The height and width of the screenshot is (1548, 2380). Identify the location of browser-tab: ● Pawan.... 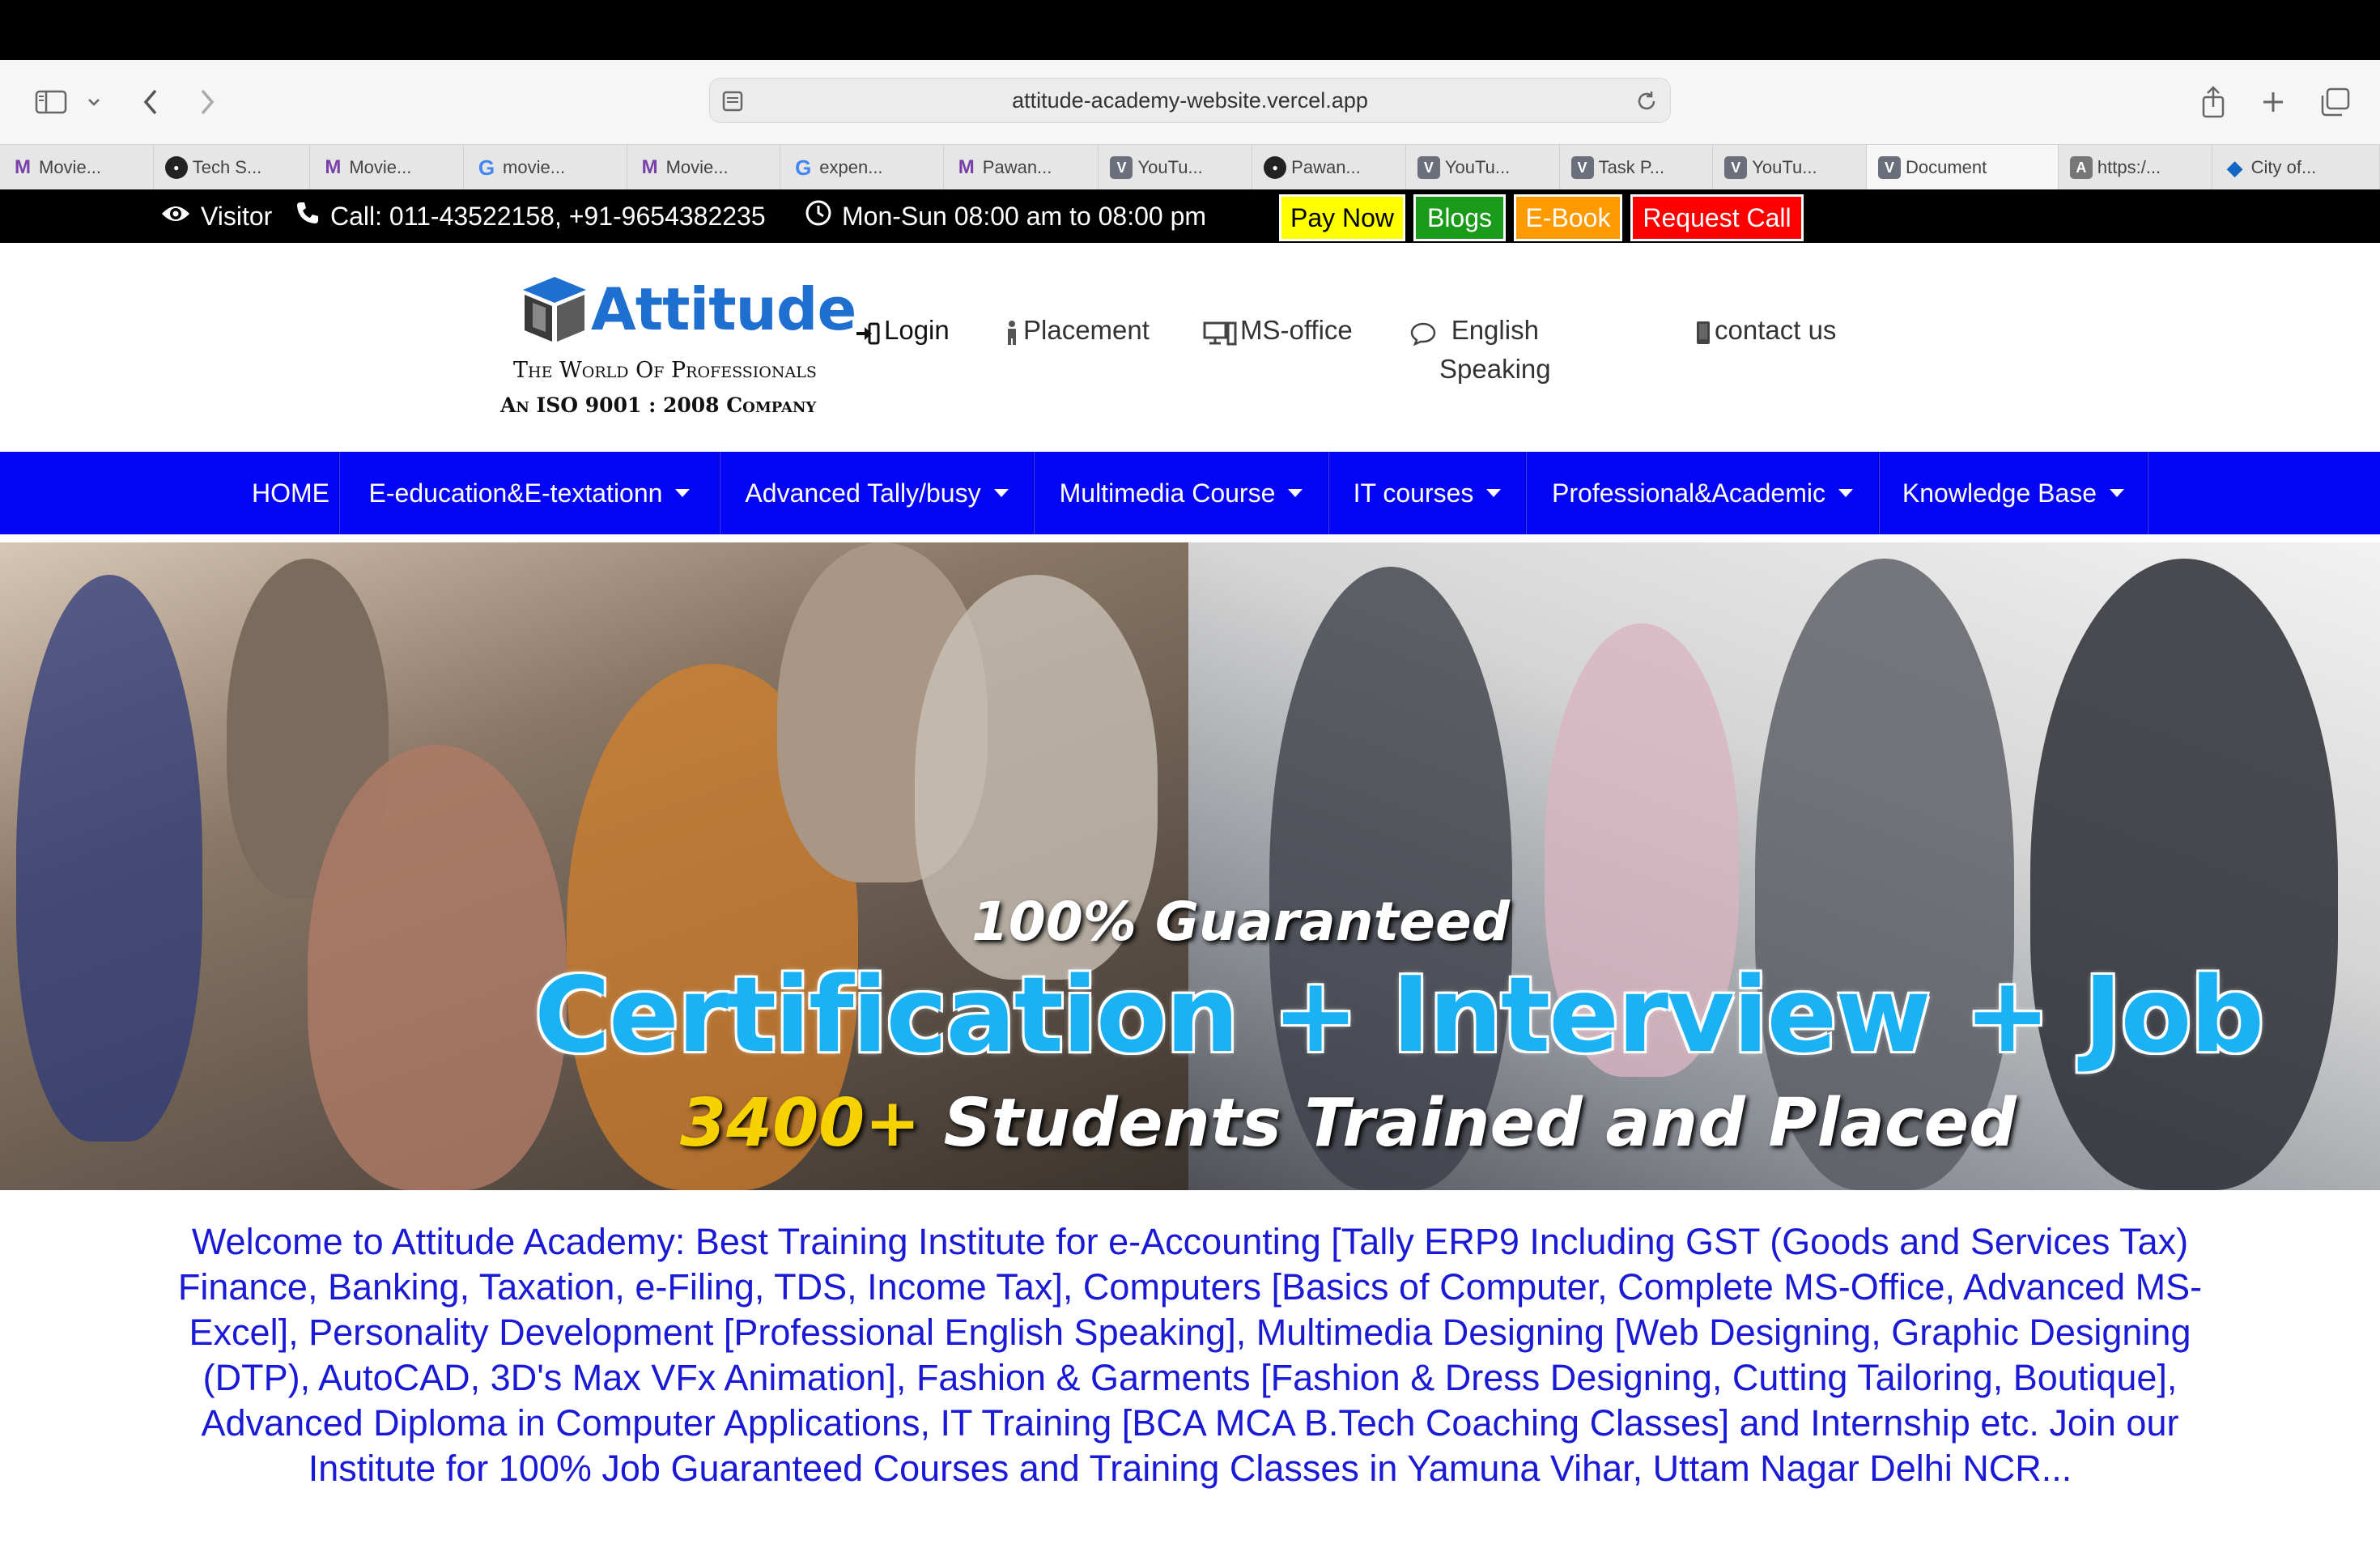
(1329, 167).